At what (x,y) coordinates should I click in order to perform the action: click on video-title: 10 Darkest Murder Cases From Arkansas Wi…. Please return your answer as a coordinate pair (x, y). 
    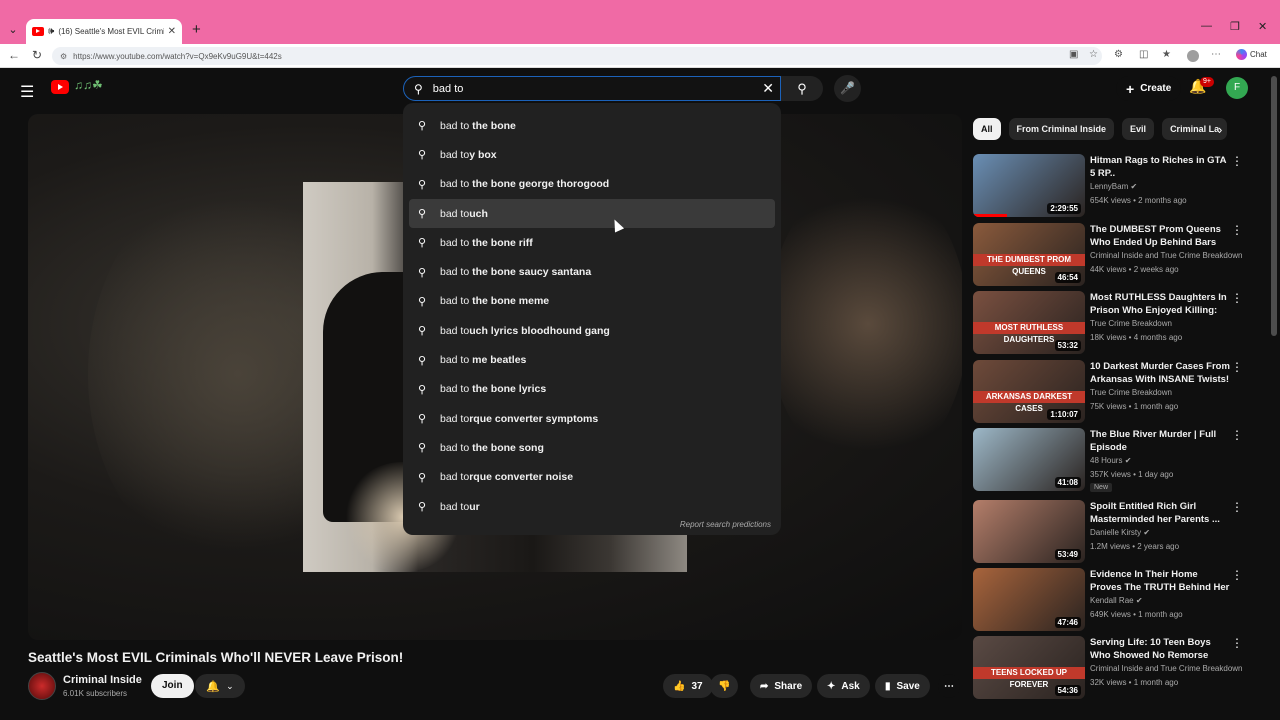
    Looking at the image, I should click on (1160, 373).